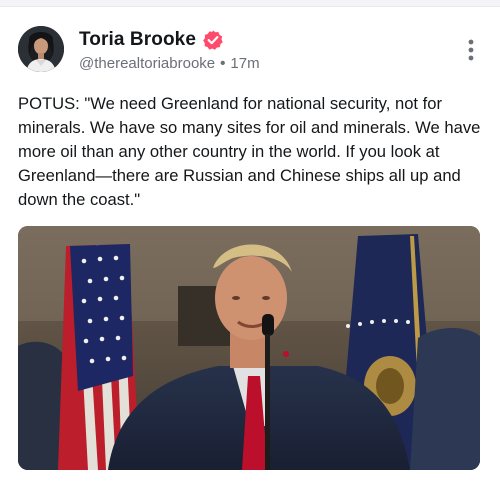 Image resolution: width=500 pixels, height=490 pixels. I want to click on verified-badge-icon, so click(213, 40).